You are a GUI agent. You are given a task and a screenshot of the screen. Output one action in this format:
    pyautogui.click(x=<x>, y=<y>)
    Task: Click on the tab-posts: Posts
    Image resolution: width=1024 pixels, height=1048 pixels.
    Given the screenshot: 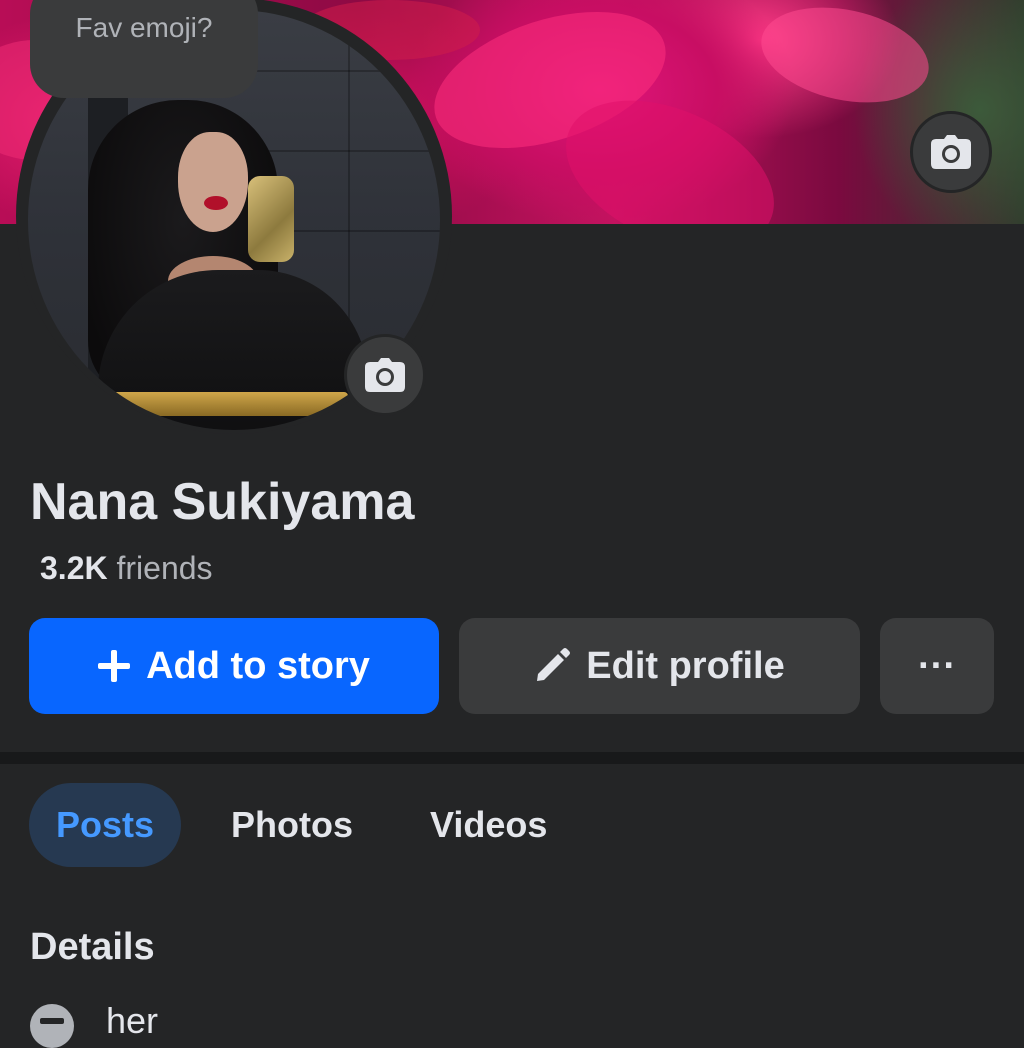 What is the action you would take?
    pyautogui.click(x=105, y=825)
    